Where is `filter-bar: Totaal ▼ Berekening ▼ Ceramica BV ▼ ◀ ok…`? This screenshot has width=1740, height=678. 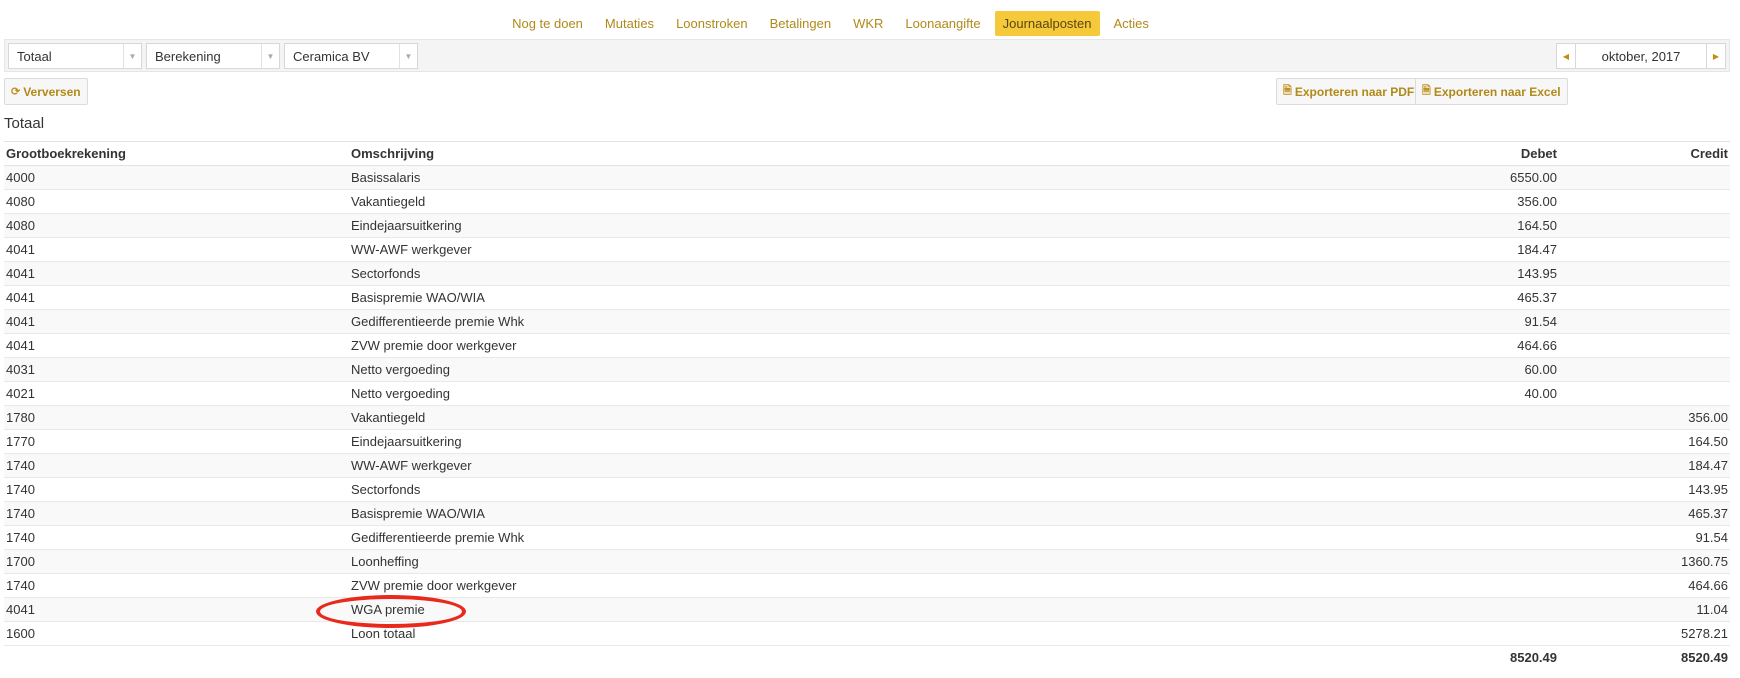 filter-bar: Totaal ▼ Berekening ▼ Ceramica BV ▼ ◀ ok… is located at coordinates (867, 55).